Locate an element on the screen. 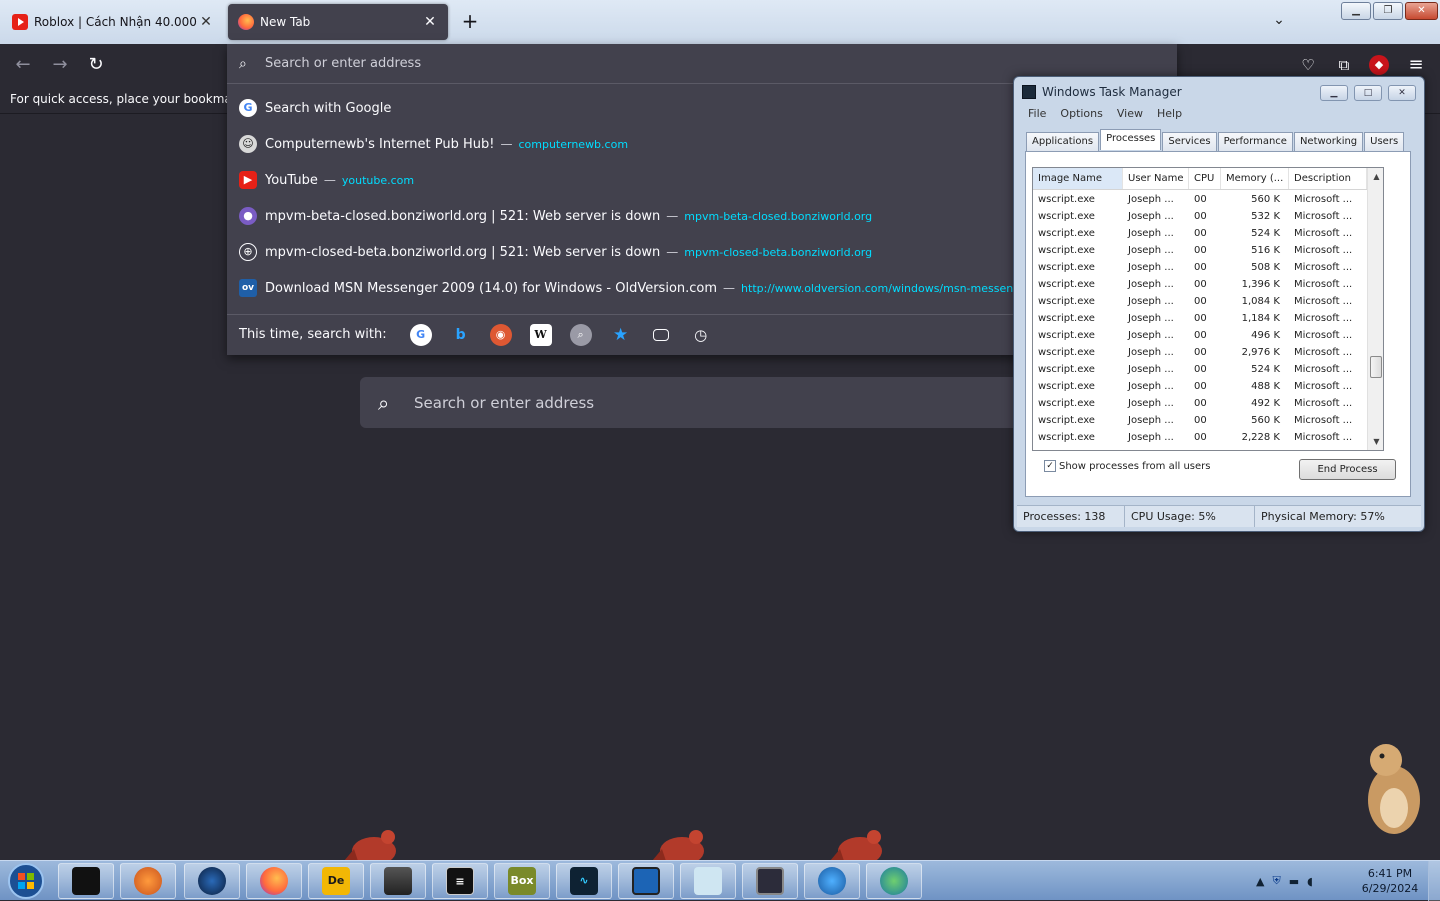  bing-icon: b is located at coordinates (461, 335).